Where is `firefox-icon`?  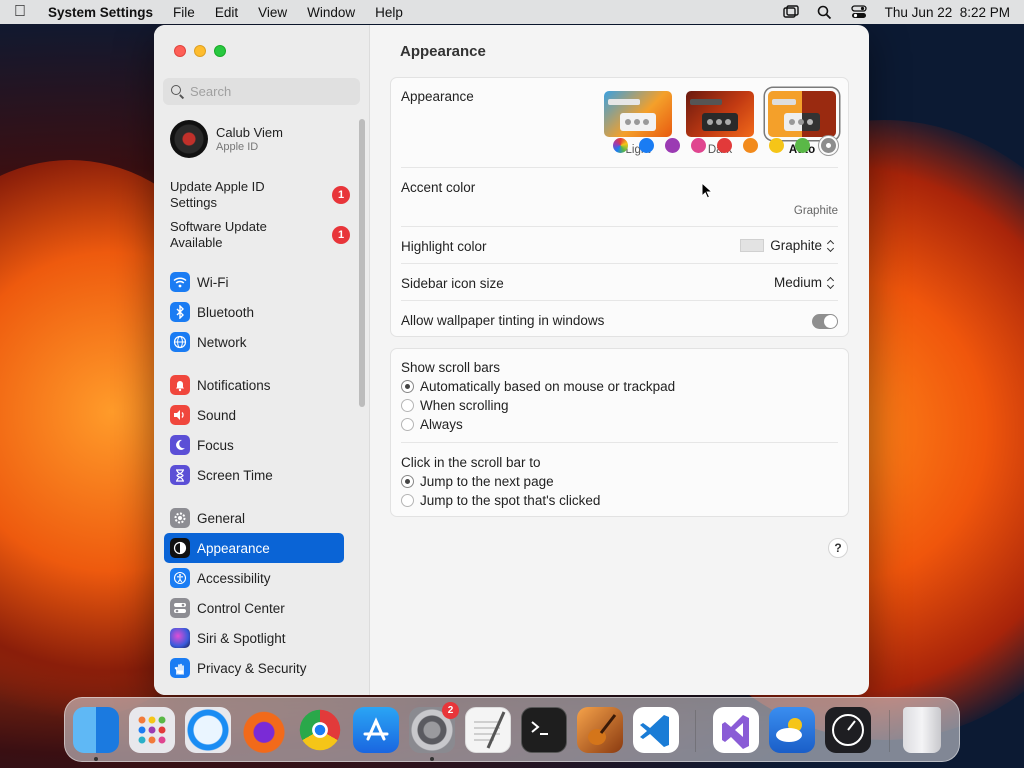
firefox-icon is located at coordinates (264, 730).